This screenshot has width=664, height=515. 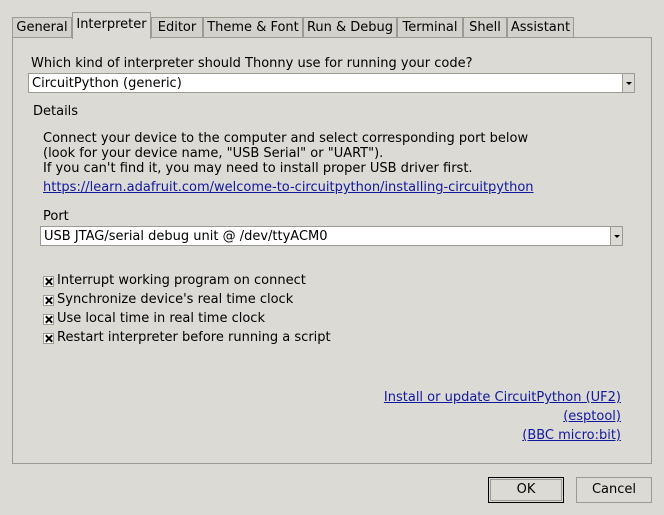 I want to click on ok-button: OK, so click(x=526, y=490).